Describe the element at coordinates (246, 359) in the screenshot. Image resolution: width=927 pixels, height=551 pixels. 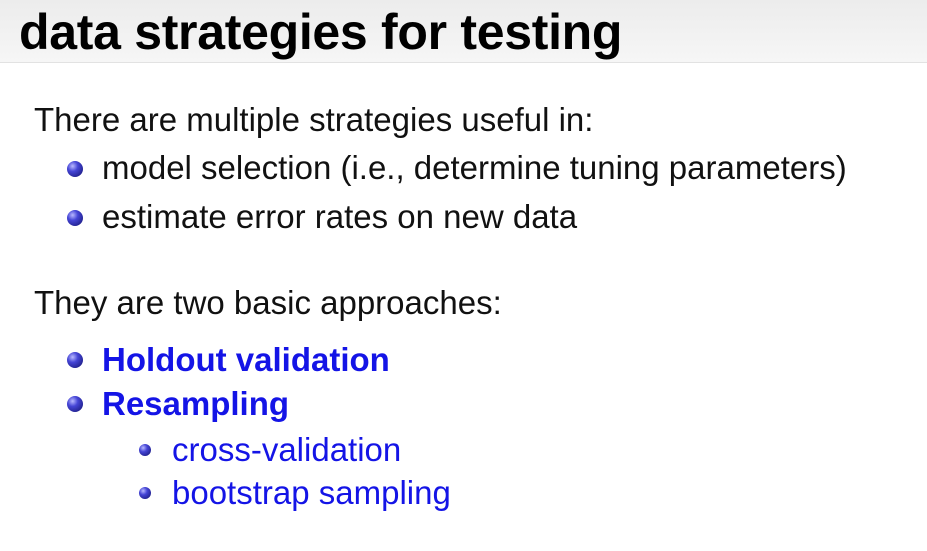
I see `approach-holdout-validation: Holdout validation` at that location.